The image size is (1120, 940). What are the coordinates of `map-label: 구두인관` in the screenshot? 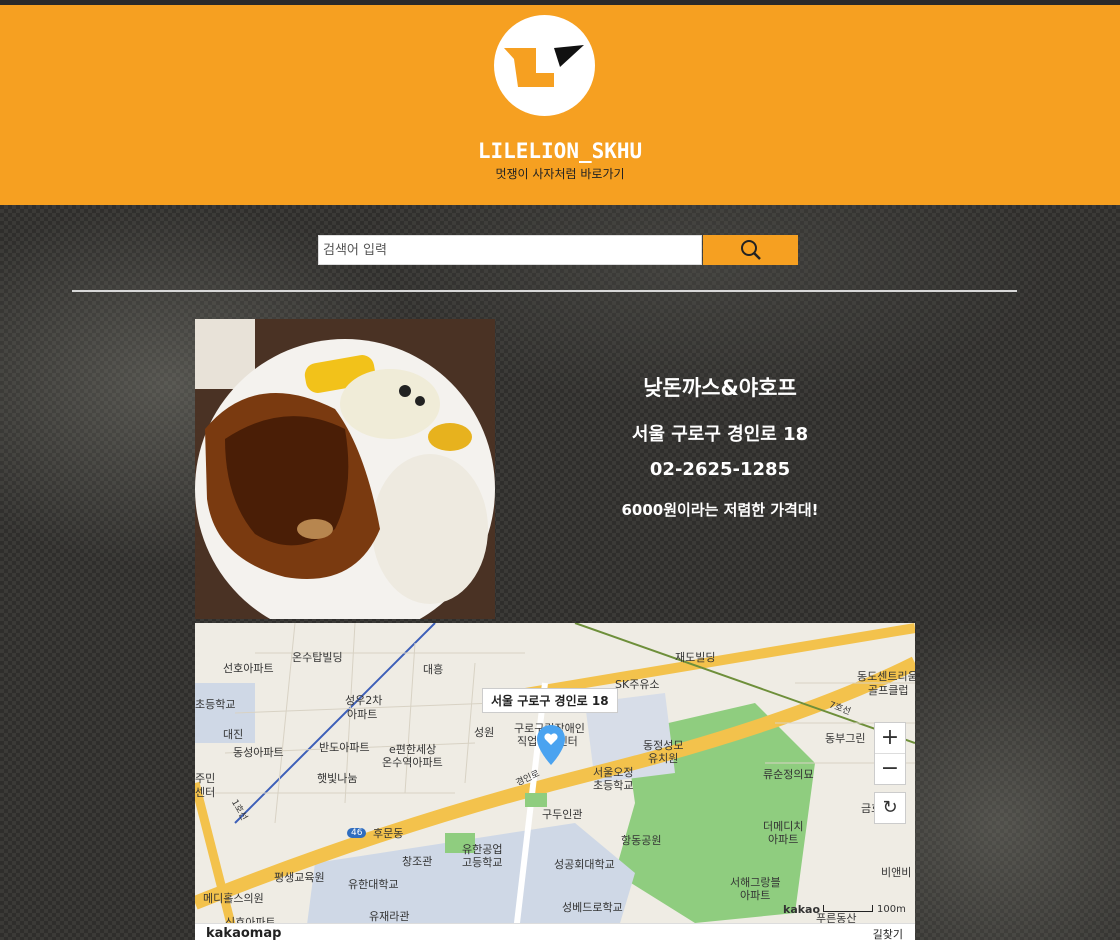 It's located at (562, 814).